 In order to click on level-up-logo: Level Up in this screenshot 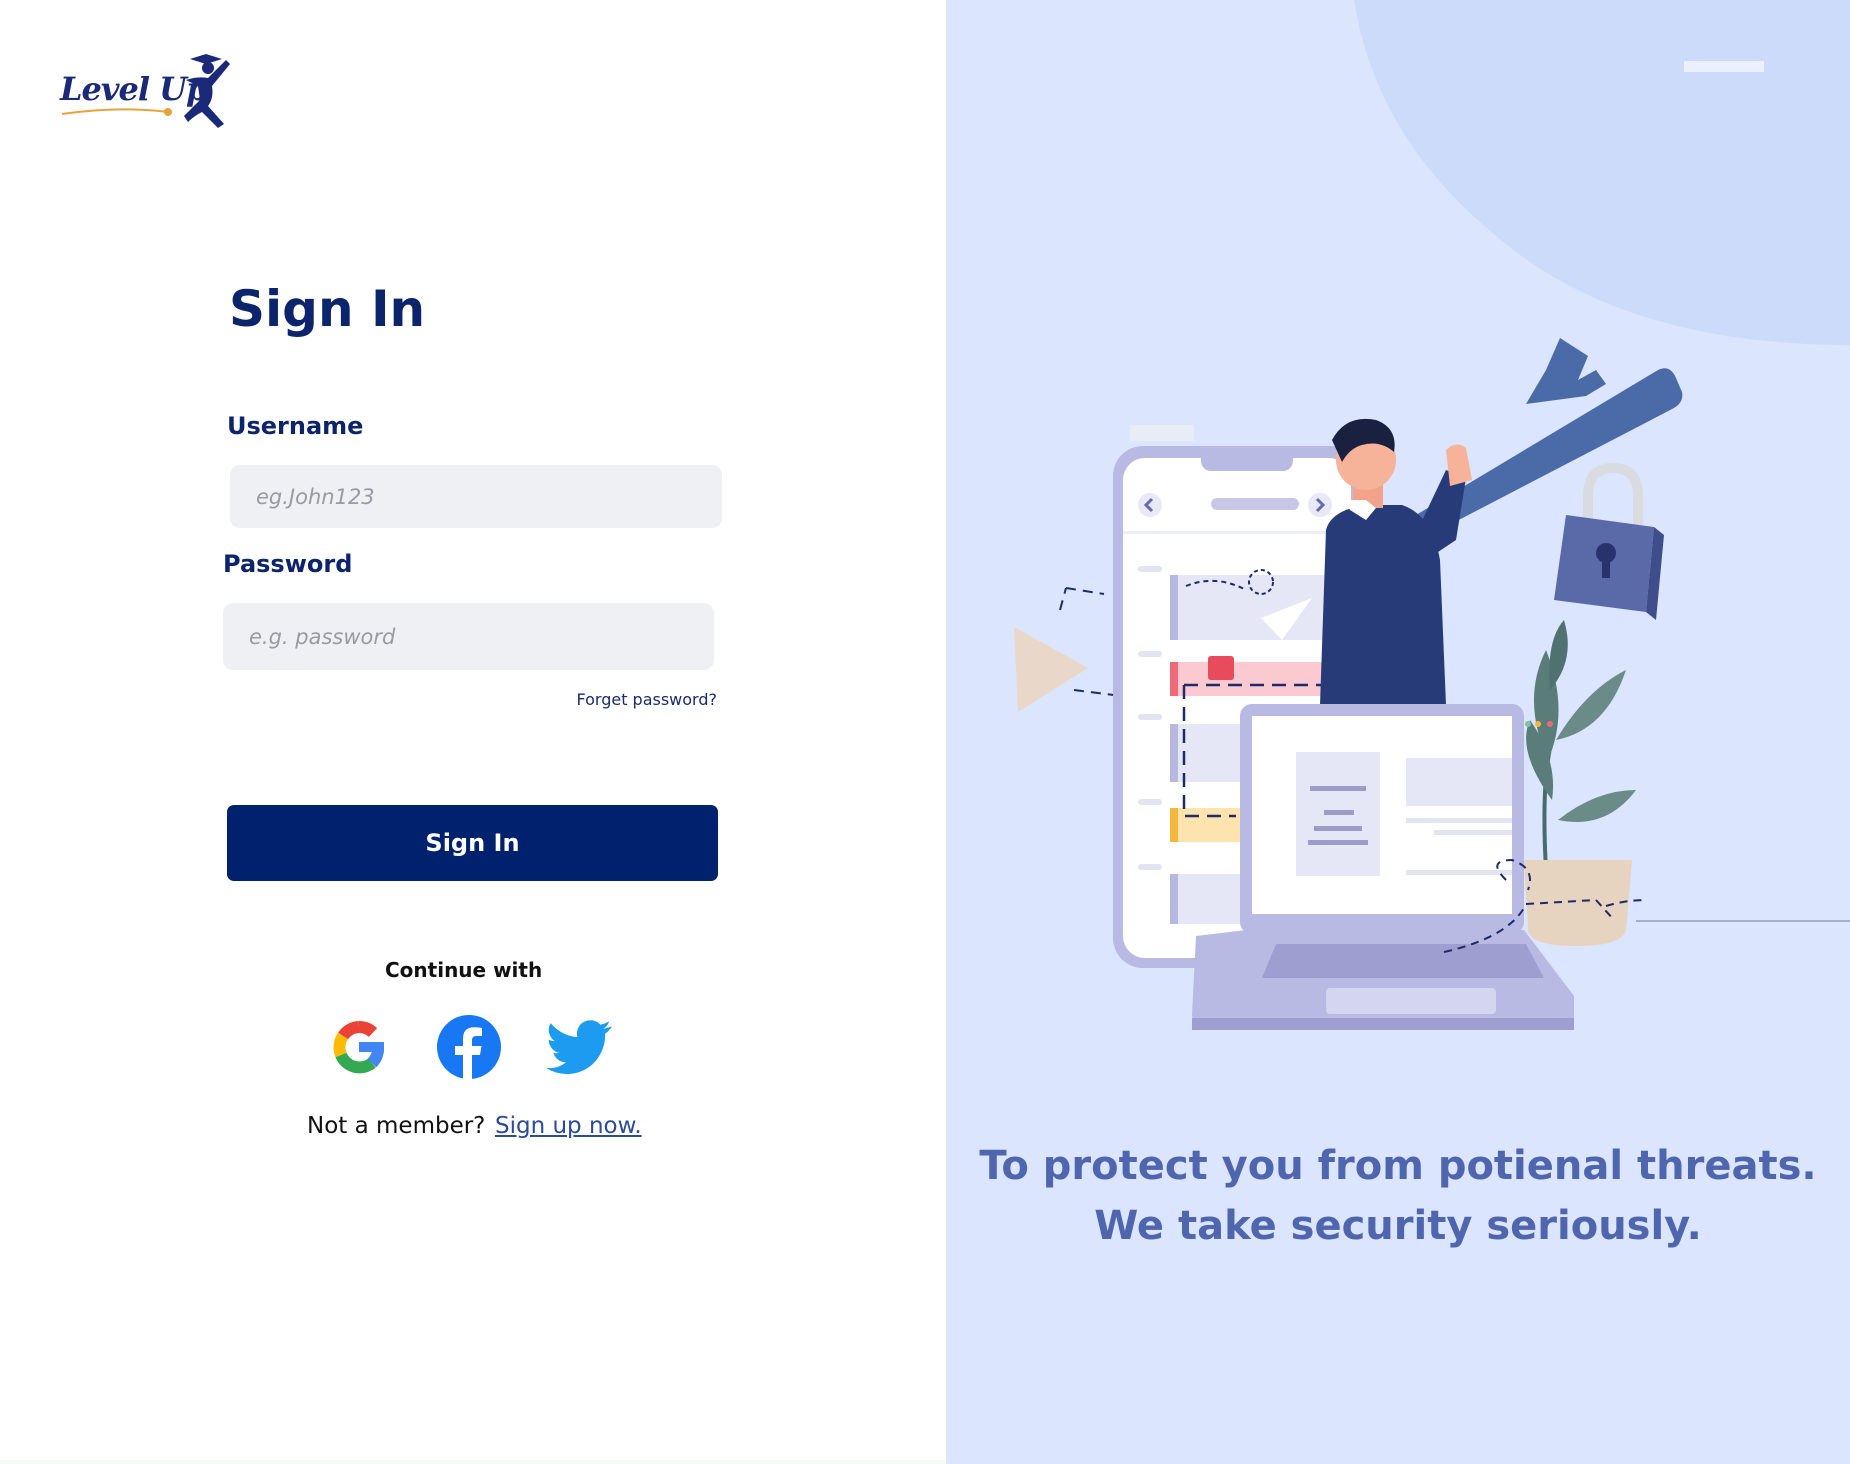, I will do `click(150, 90)`.